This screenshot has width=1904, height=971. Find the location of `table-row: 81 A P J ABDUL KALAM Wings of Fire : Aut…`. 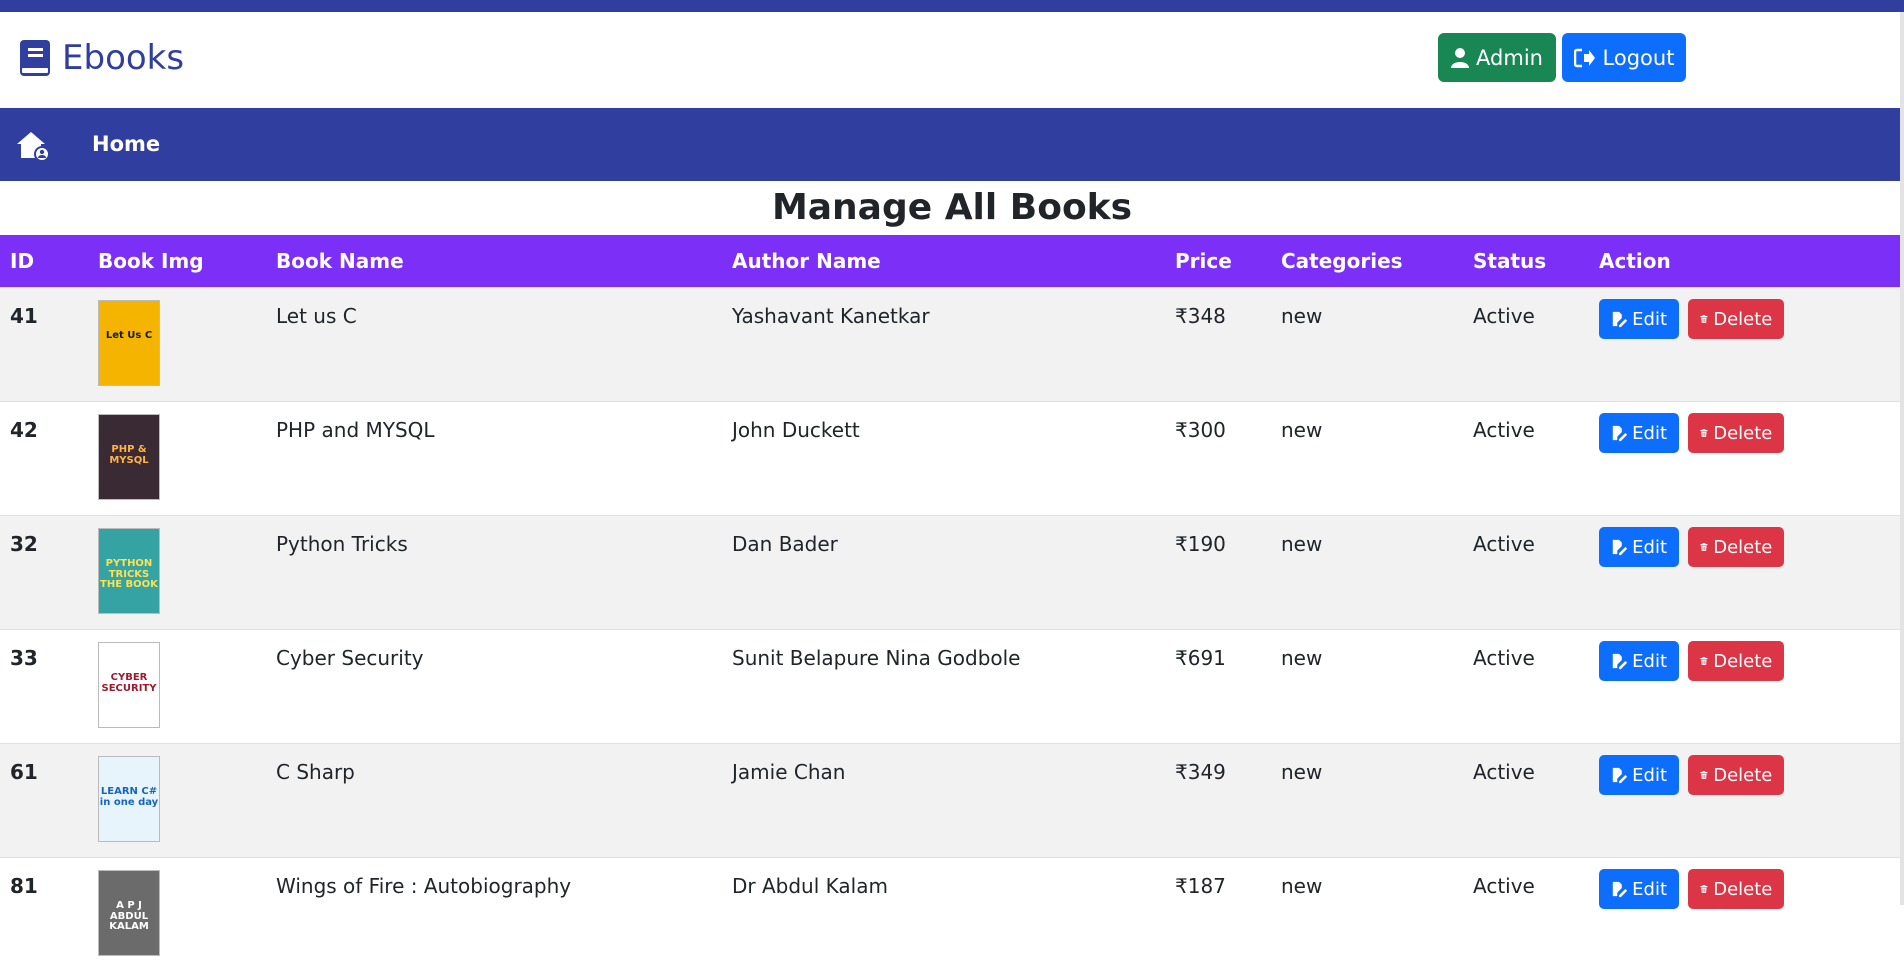

table-row: 81 A P J ABDUL KALAM Wings of Fire : Aut… is located at coordinates (950, 914).